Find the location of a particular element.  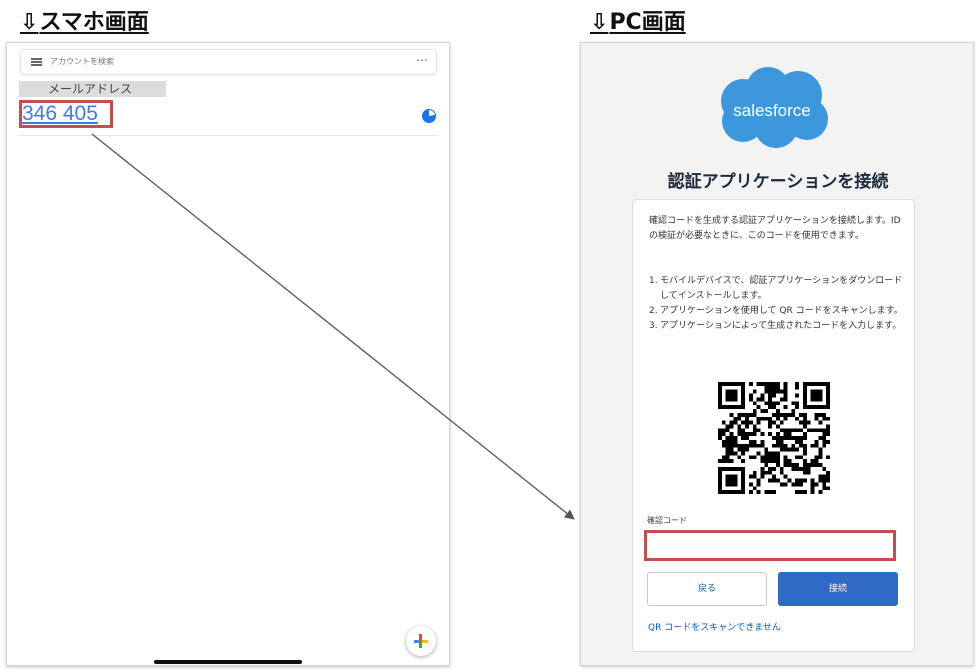

svg-text: salesforce is located at coordinates (771, 110).